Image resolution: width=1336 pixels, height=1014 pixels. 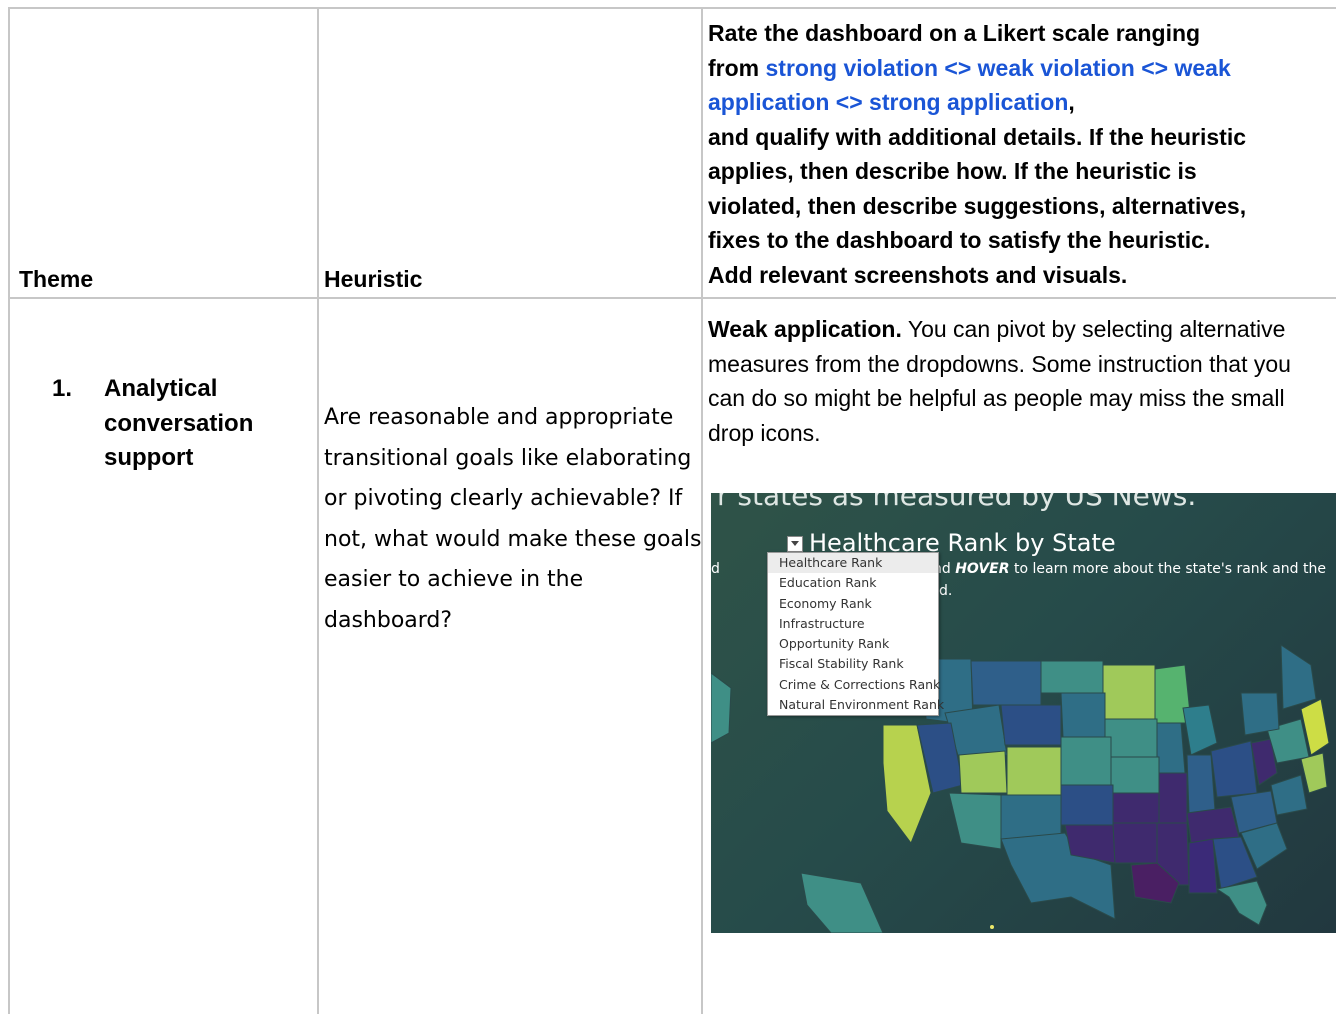 I want to click on hawaii-dot, so click(x=992, y=927).